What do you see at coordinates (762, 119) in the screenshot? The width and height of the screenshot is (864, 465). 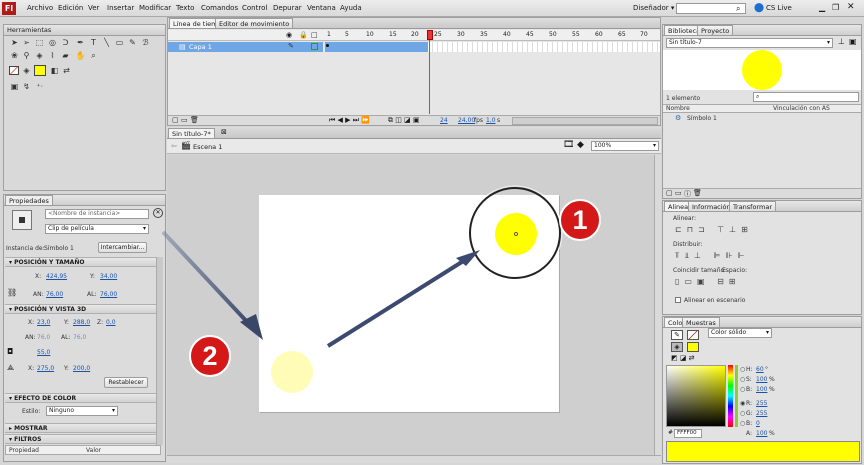 I see `library-item-row: ⚙ Símbolo 1` at bounding box center [762, 119].